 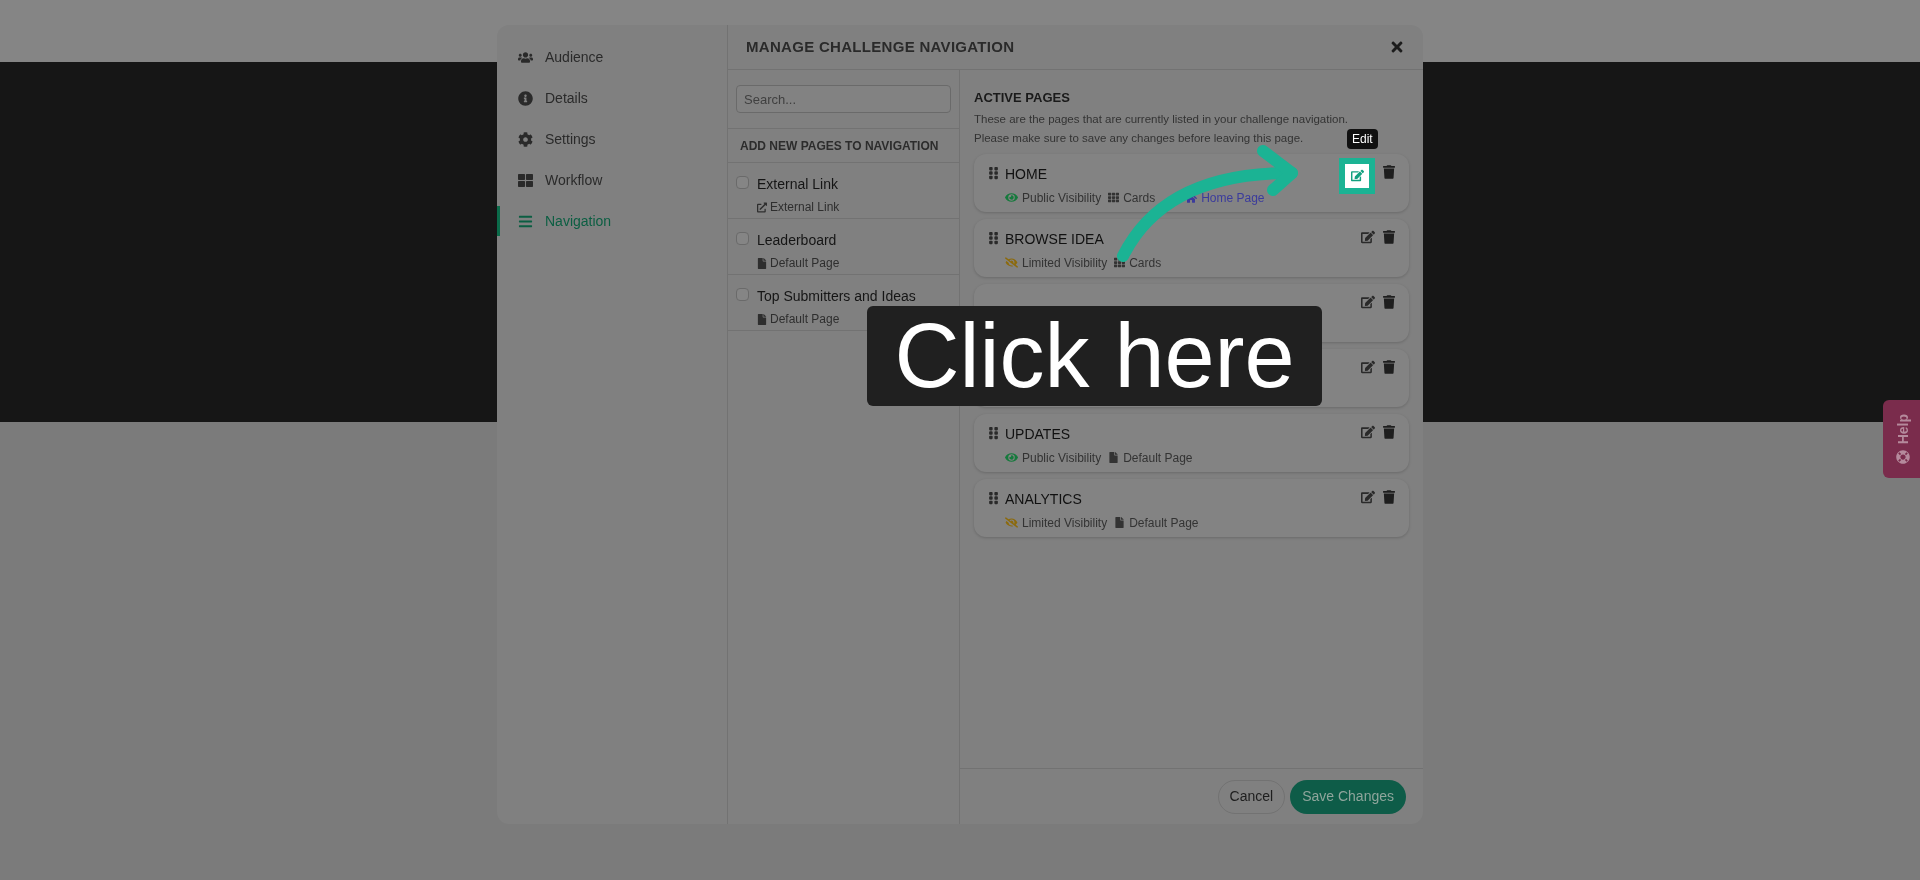 What do you see at coordinates (1903, 457) in the screenshot?
I see `lifebuoy-icon` at bounding box center [1903, 457].